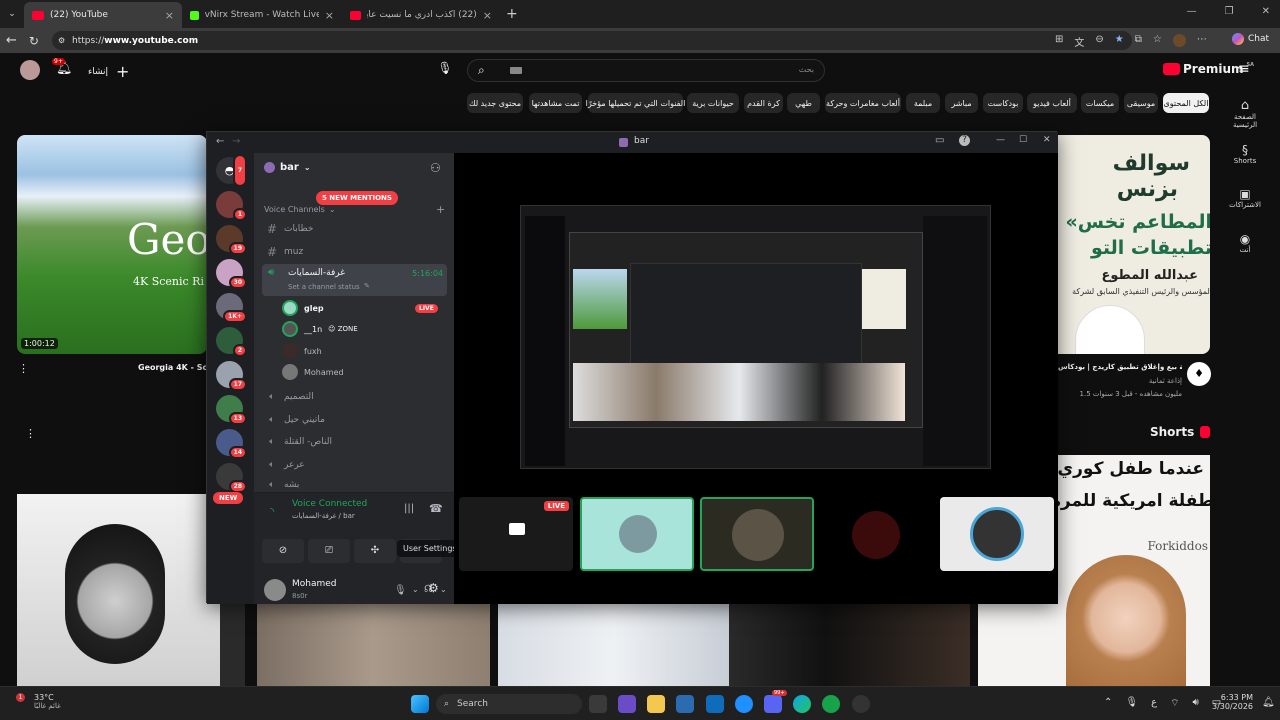  Describe the element at coordinates (1052, 103) in the screenshot. I see `chip: ألعاب فيديو` at that location.